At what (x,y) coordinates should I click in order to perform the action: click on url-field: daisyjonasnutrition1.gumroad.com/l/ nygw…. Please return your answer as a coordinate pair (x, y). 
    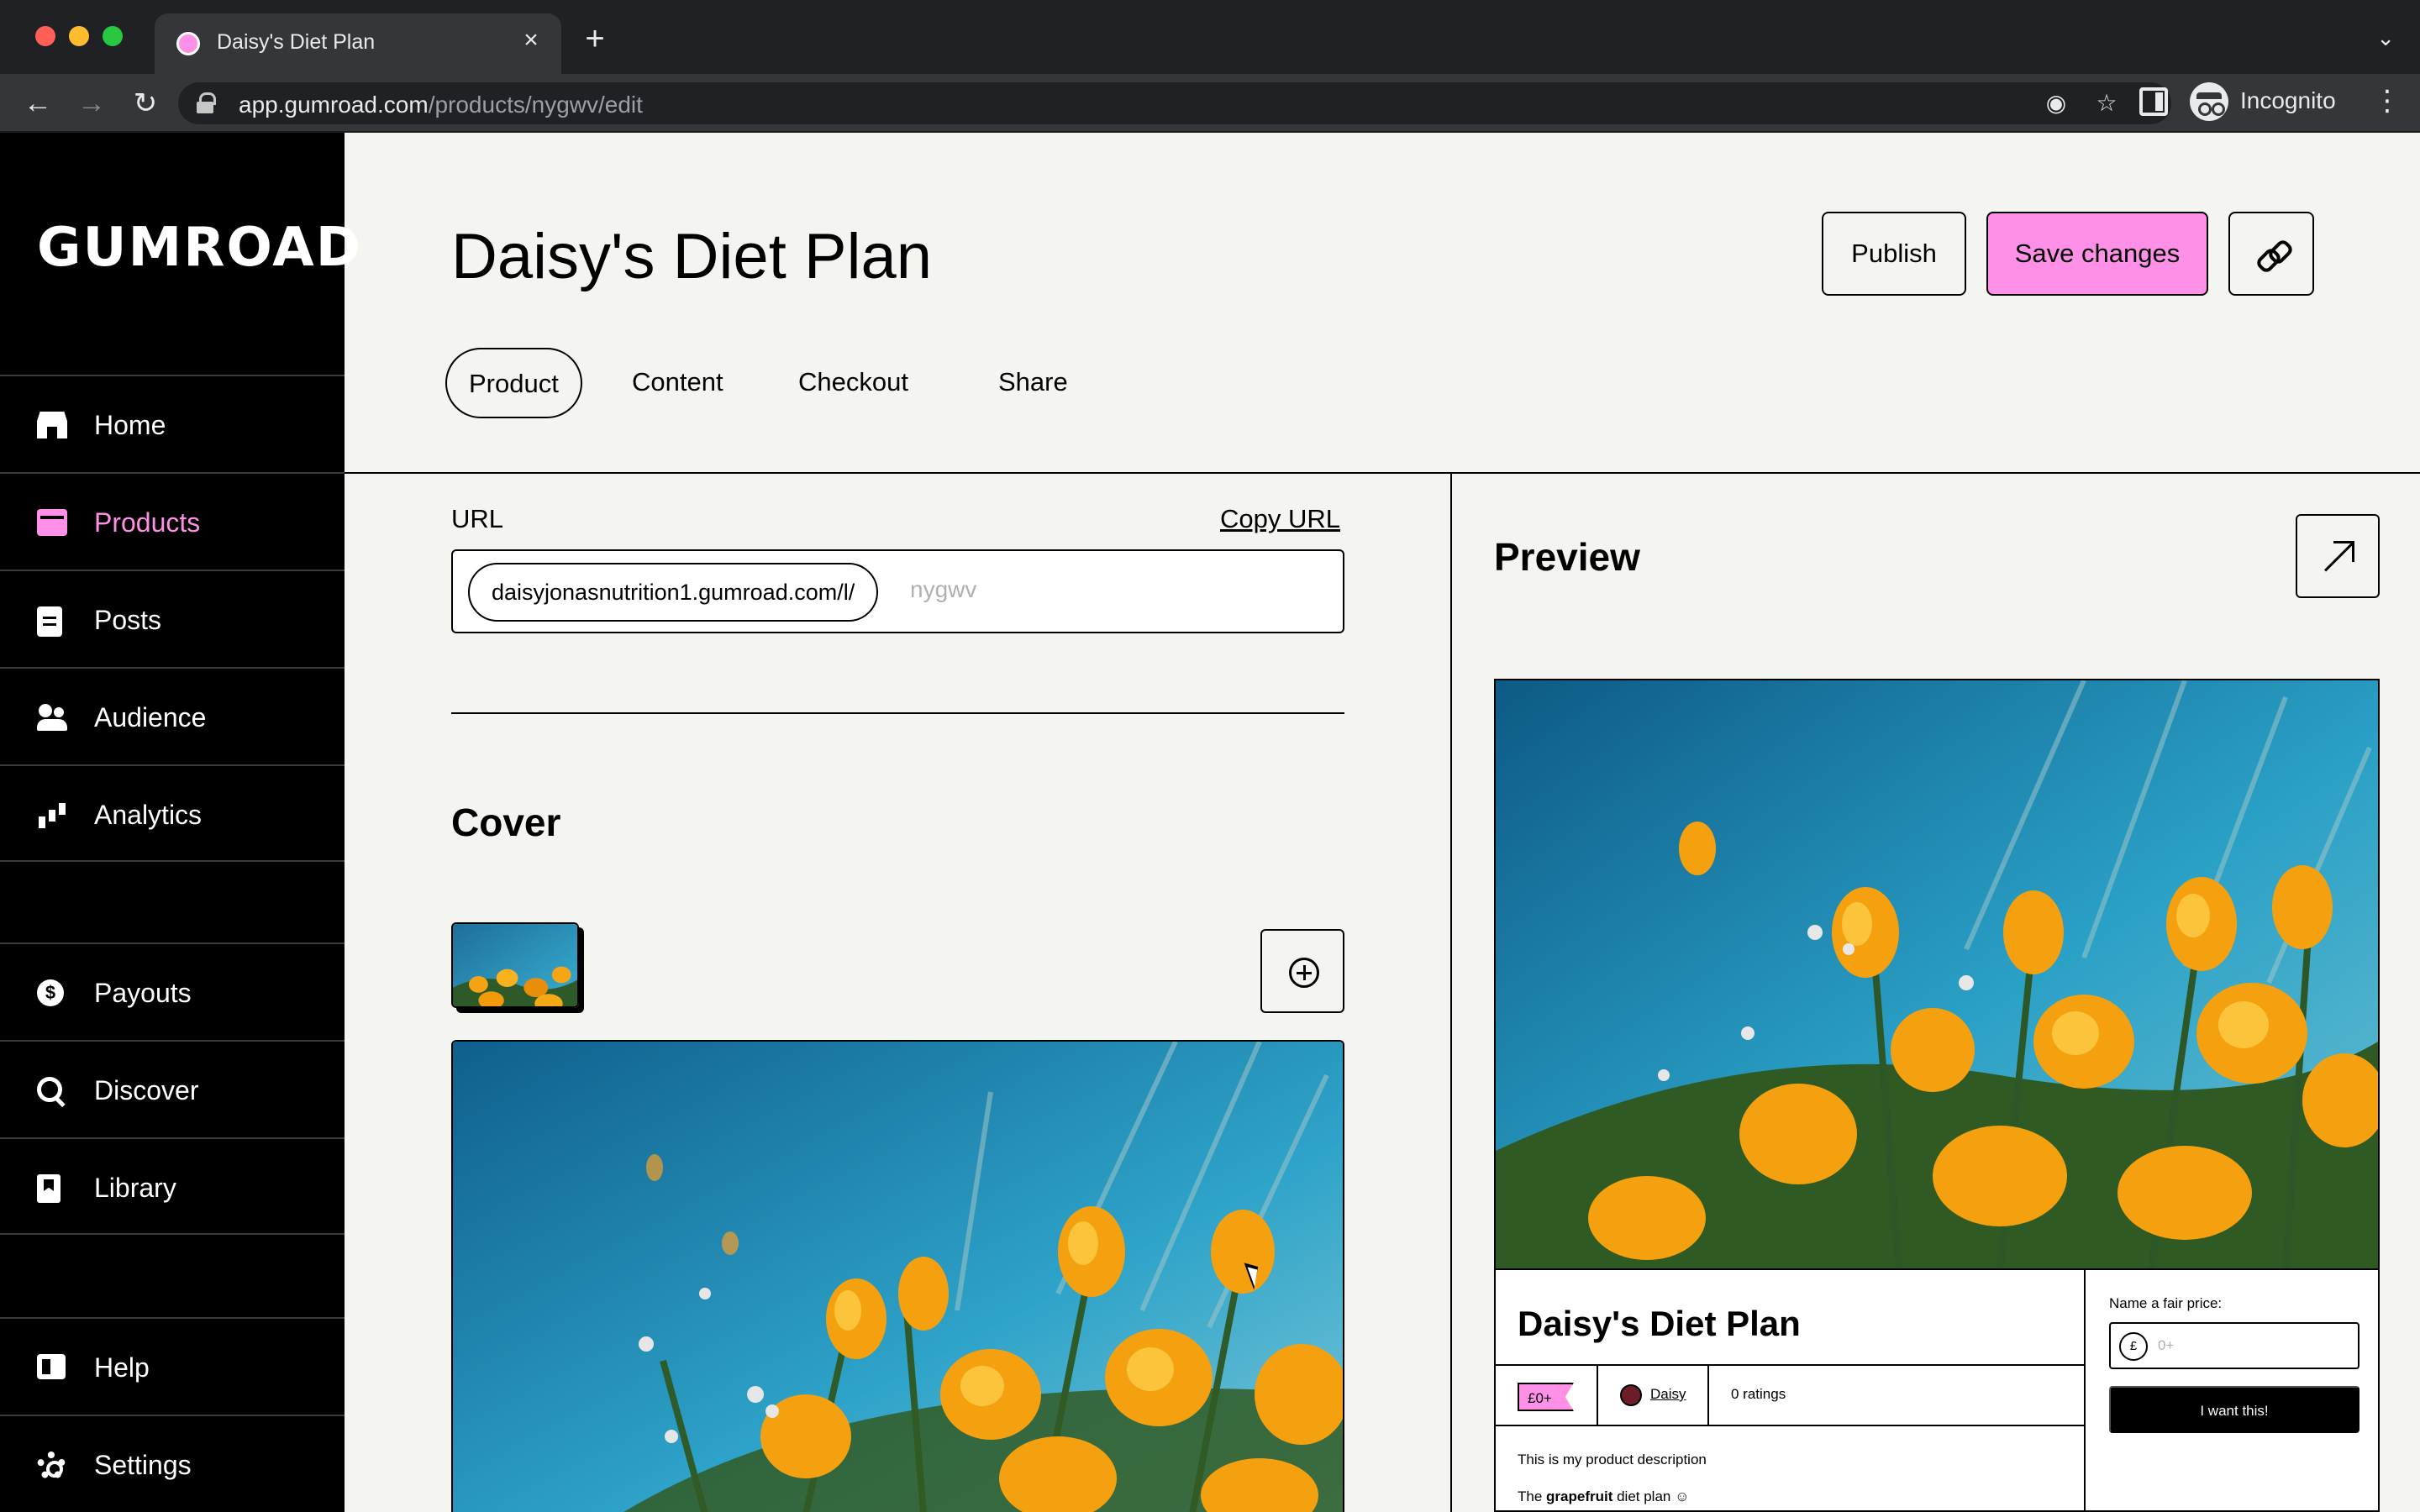
    Looking at the image, I should click on (898, 591).